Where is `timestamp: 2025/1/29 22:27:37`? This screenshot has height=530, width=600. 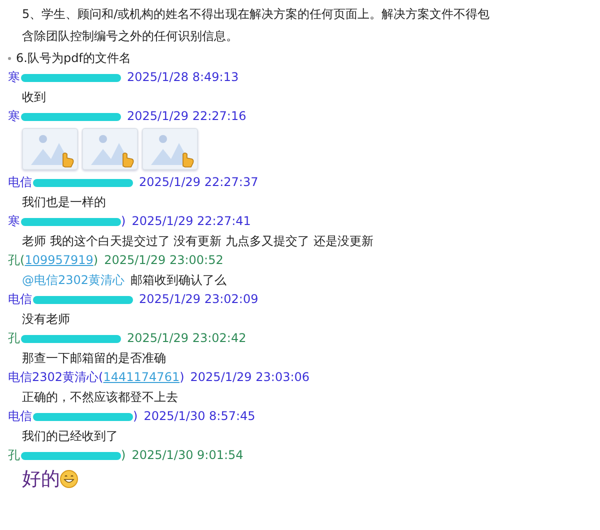 timestamp: 2025/1/29 22:27:37 is located at coordinates (198, 182).